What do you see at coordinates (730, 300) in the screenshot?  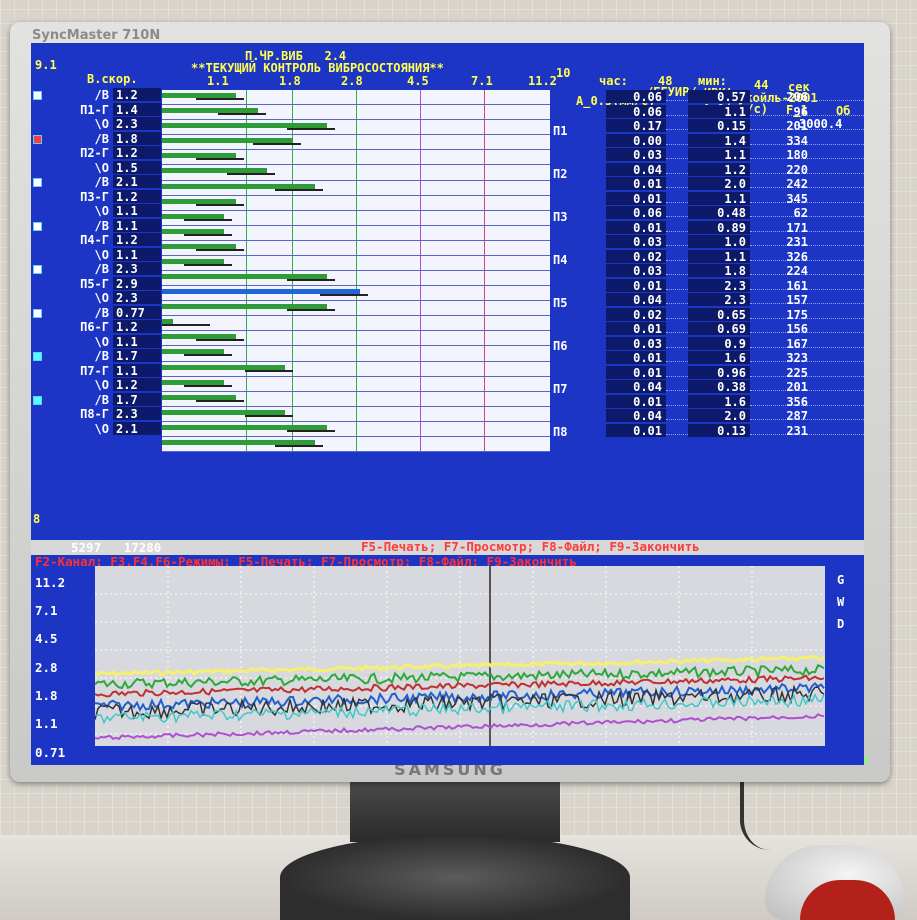 I see `table-row: 0.04 2.3 157` at bounding box center [730, 300].